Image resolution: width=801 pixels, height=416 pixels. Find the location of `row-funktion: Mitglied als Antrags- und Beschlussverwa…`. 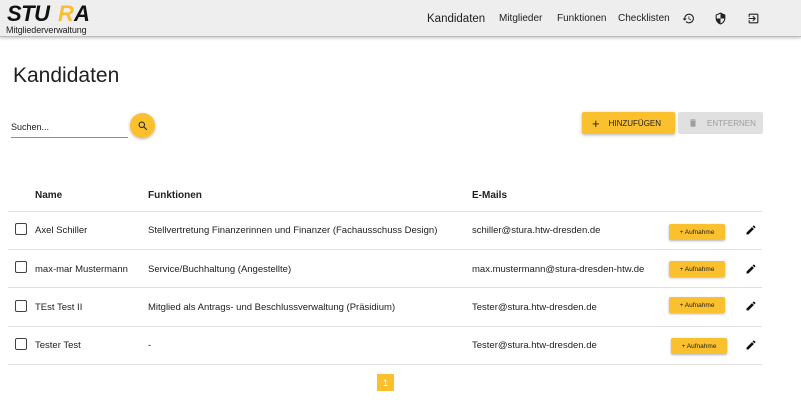

row-funktion: Mitglied als Antrags- und Beschlussverwa… is located at coordinates (272, 307).